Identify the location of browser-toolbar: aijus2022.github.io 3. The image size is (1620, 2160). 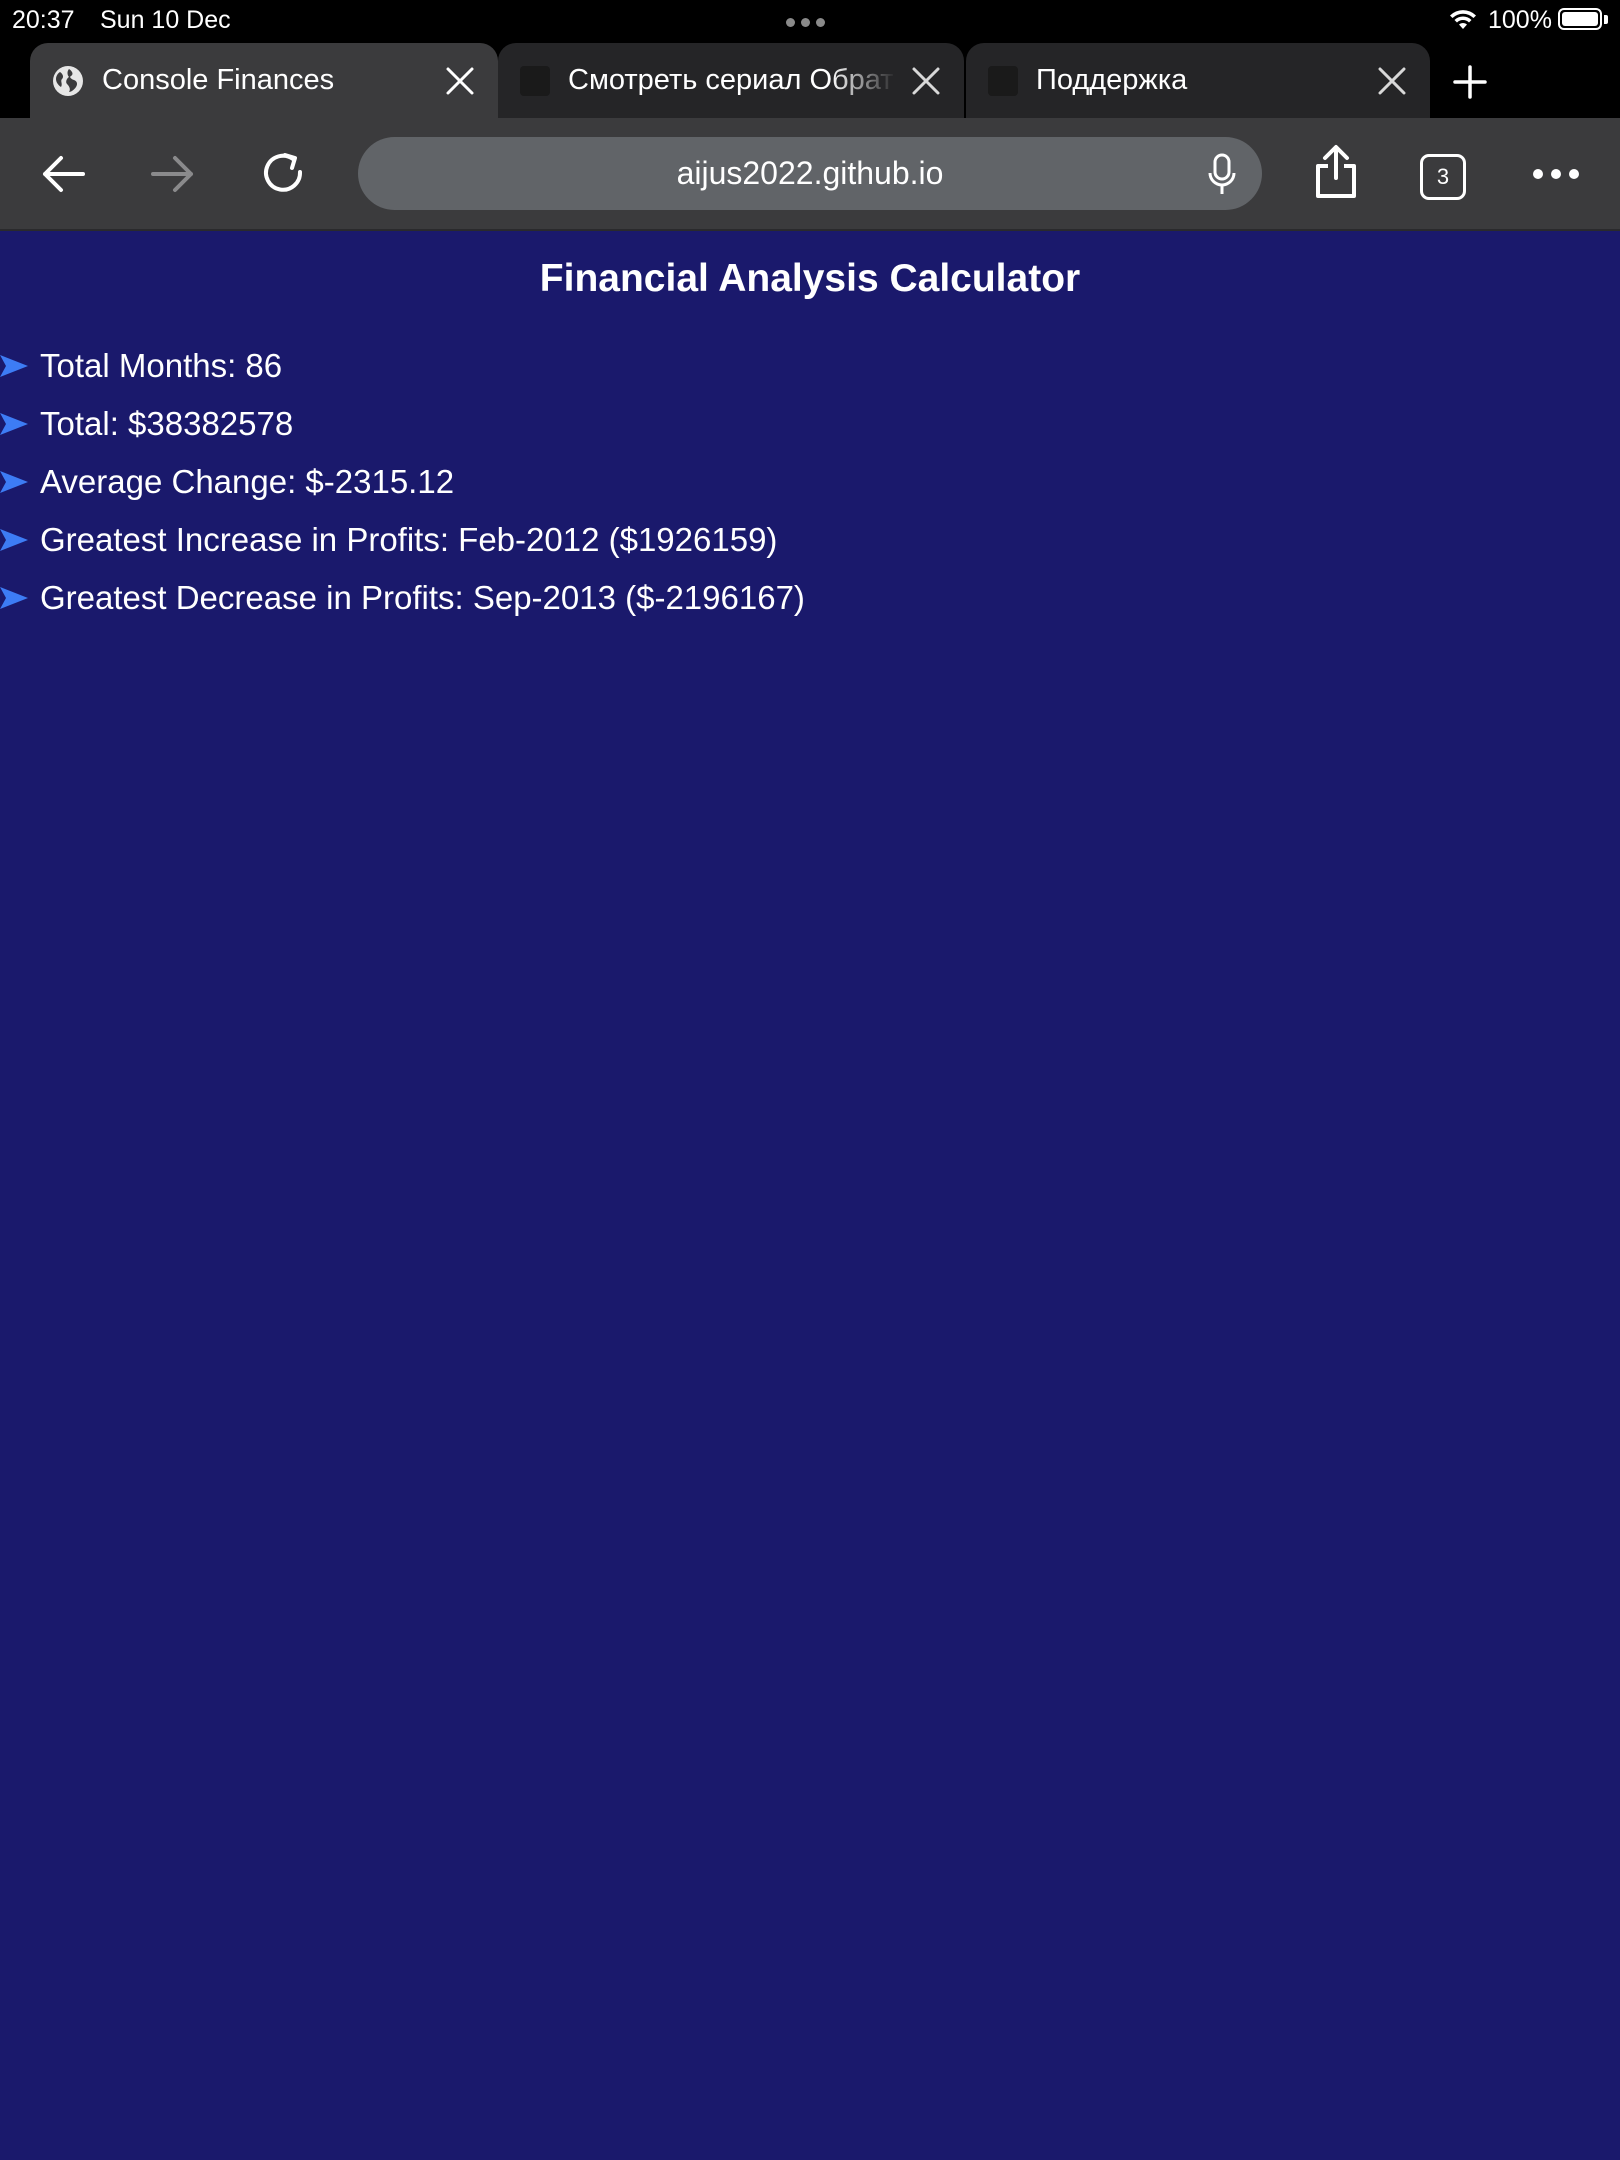
(810, 174).